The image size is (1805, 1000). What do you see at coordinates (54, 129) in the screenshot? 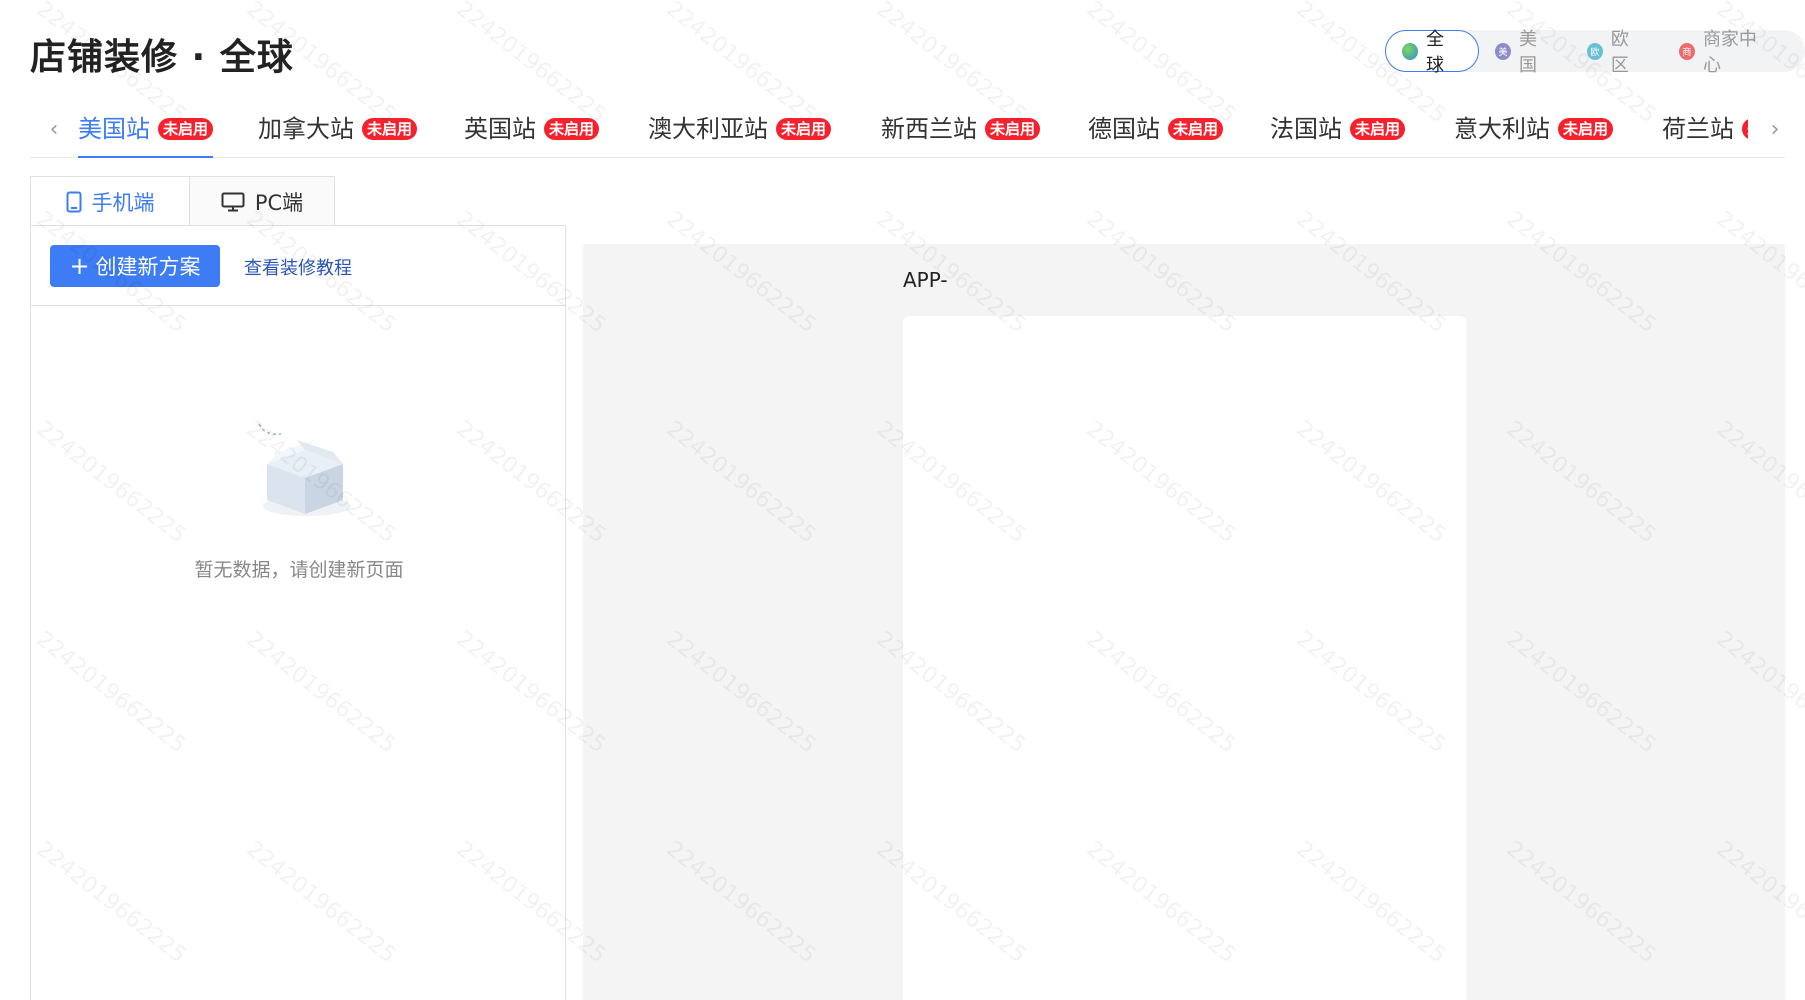
I see `chevron-left-icon: ‹` at bounding box center [54, 129].